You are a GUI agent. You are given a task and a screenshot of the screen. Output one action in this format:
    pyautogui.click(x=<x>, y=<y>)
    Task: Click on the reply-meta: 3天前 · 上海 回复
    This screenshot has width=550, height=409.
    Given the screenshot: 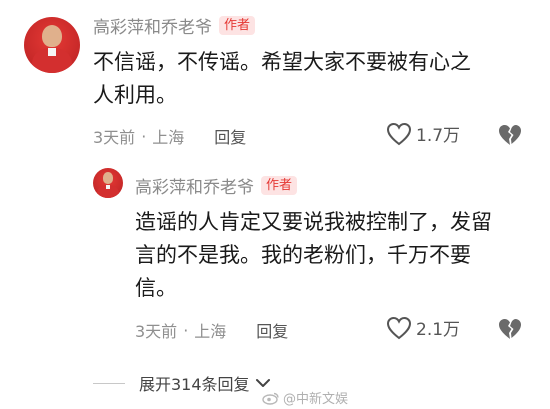 What is the action you would take?
    pyautogui.click(x=211, y=330)
    